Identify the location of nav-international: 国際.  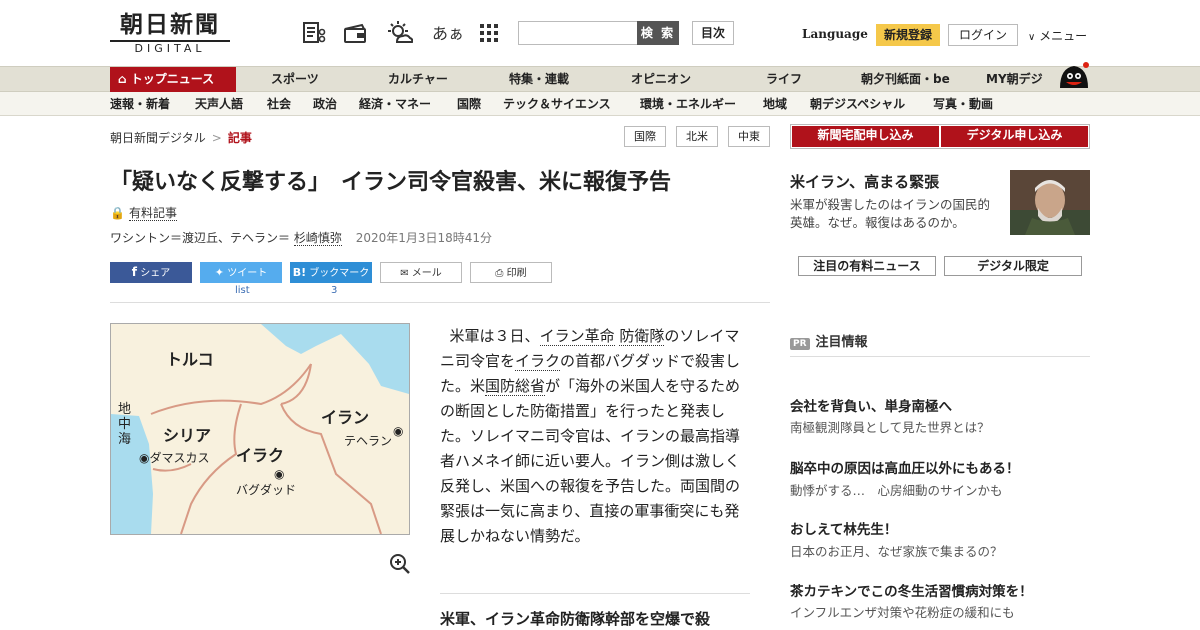
(469, 104).